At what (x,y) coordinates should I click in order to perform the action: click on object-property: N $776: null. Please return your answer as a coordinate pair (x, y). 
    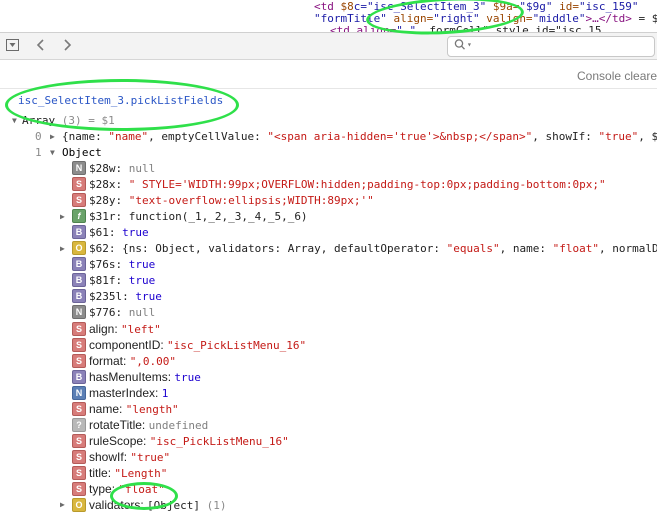
    Looking at the image, I should click on (113, 313).